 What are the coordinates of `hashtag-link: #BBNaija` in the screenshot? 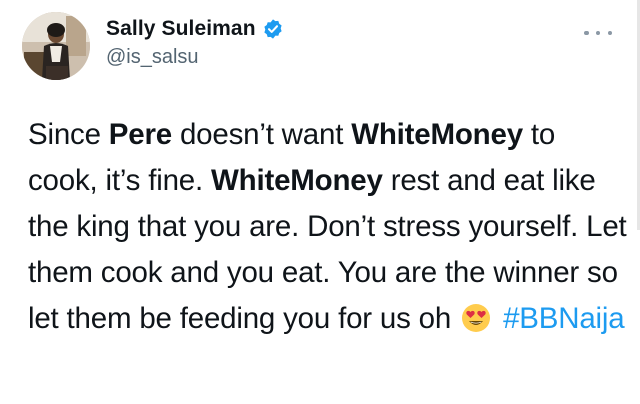 It's located at (564, 318).